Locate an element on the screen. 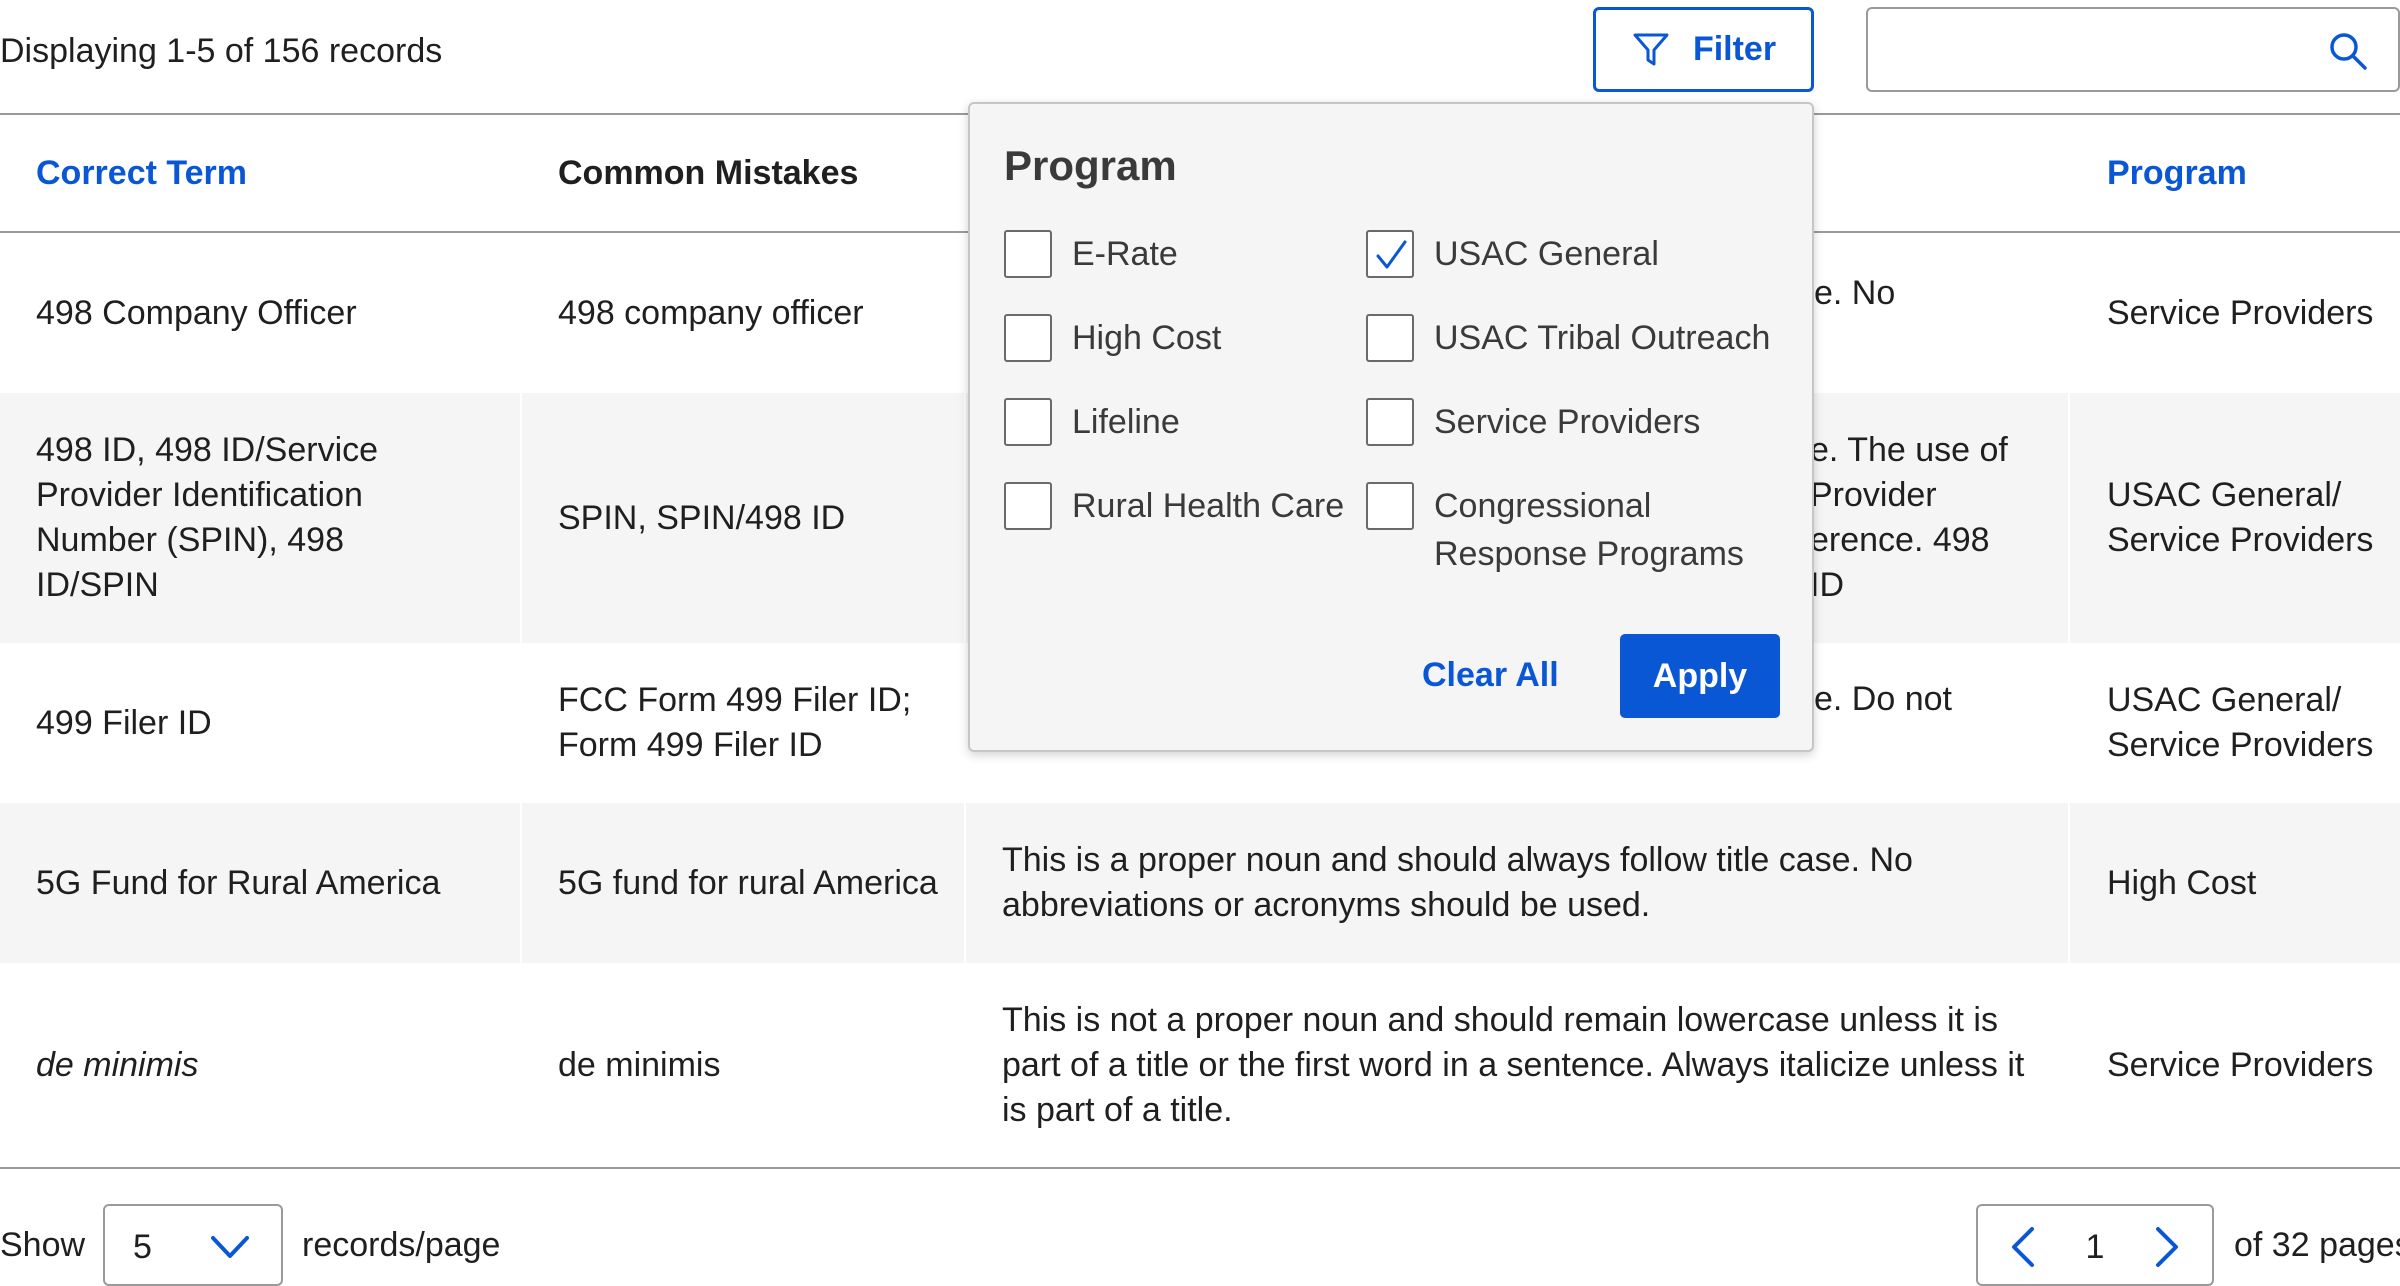  checkmark-icon is located at coordinates (1391, 254).